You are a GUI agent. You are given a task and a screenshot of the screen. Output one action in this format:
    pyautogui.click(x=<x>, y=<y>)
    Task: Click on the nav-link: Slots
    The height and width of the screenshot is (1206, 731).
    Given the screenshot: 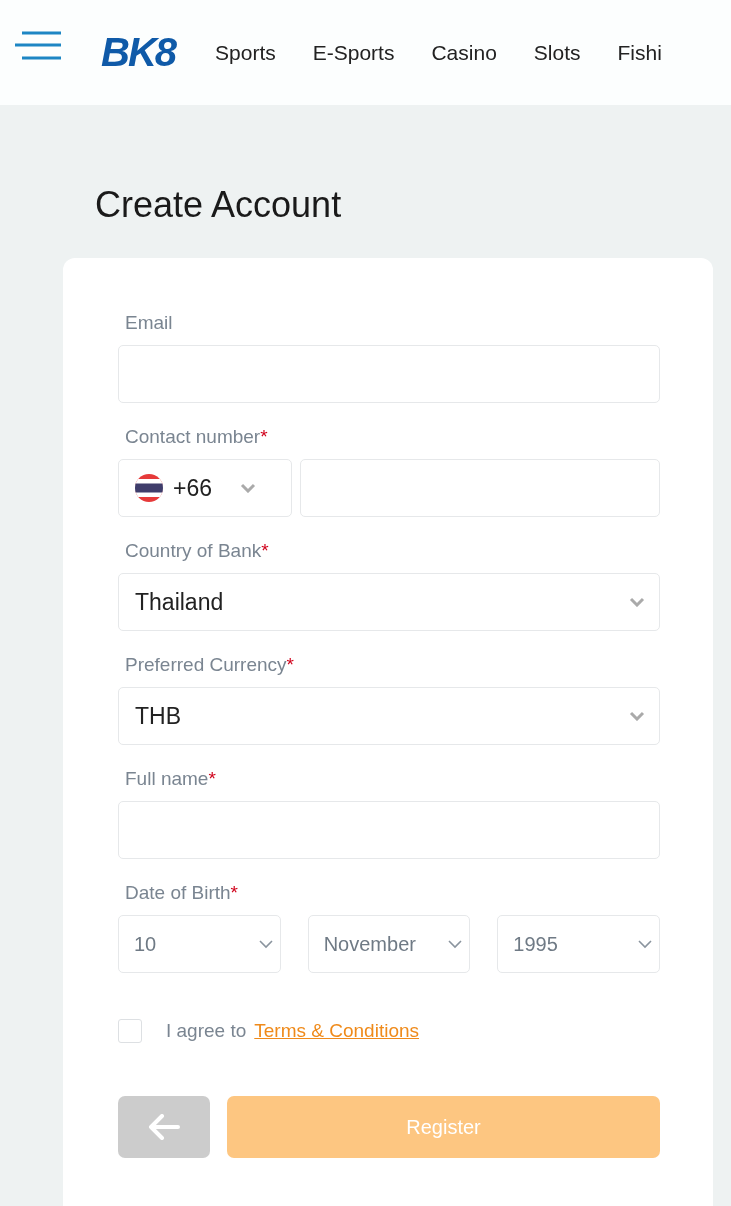 What is the action you would take?
    pyautogui.click(x=557, y=52)
    